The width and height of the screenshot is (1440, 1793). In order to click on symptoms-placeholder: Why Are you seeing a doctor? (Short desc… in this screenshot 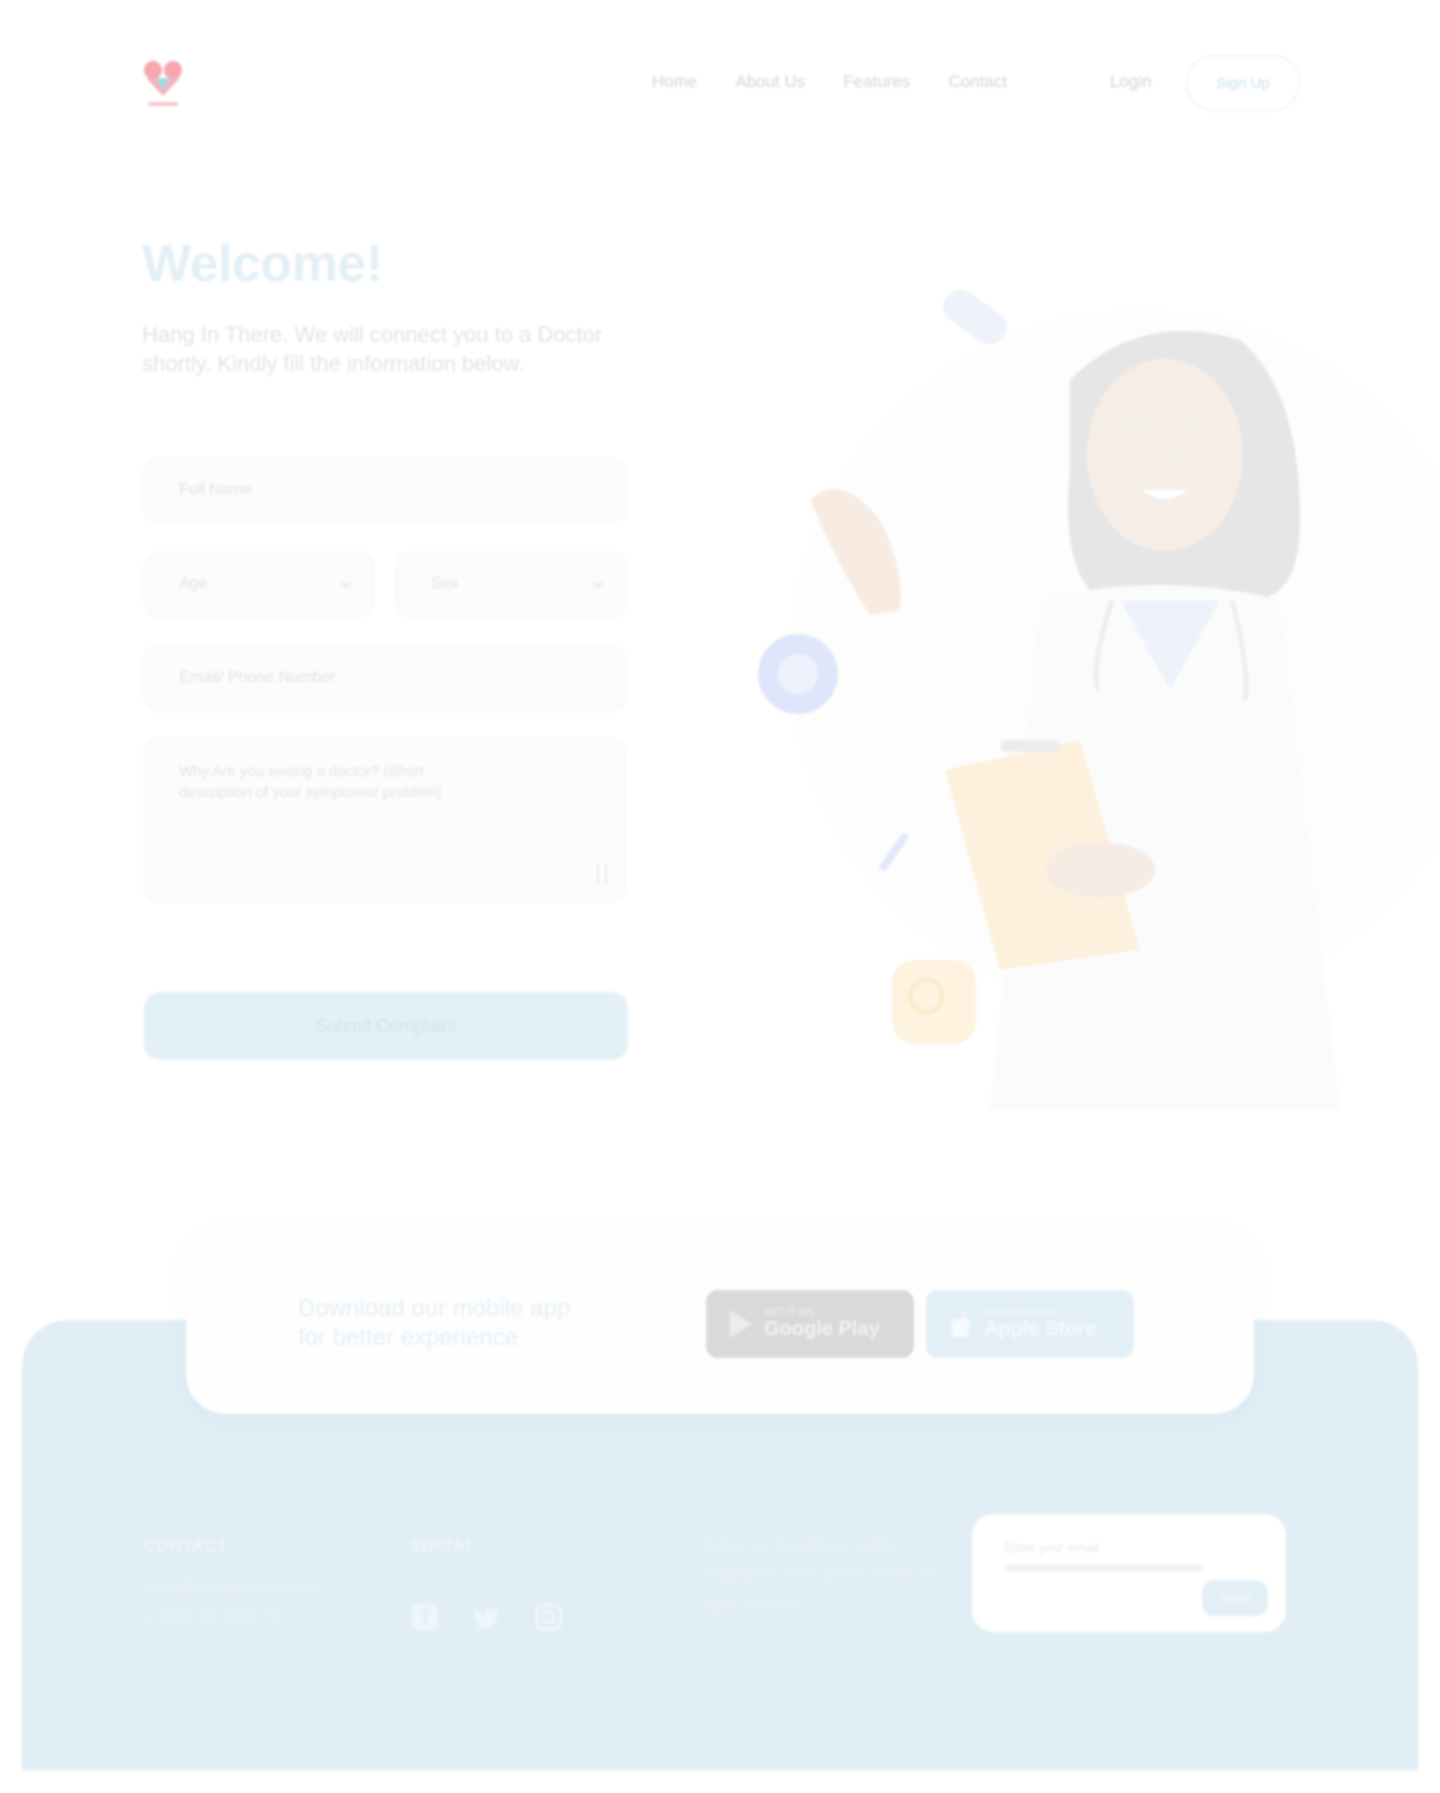, I will do `click(310, 782)`.